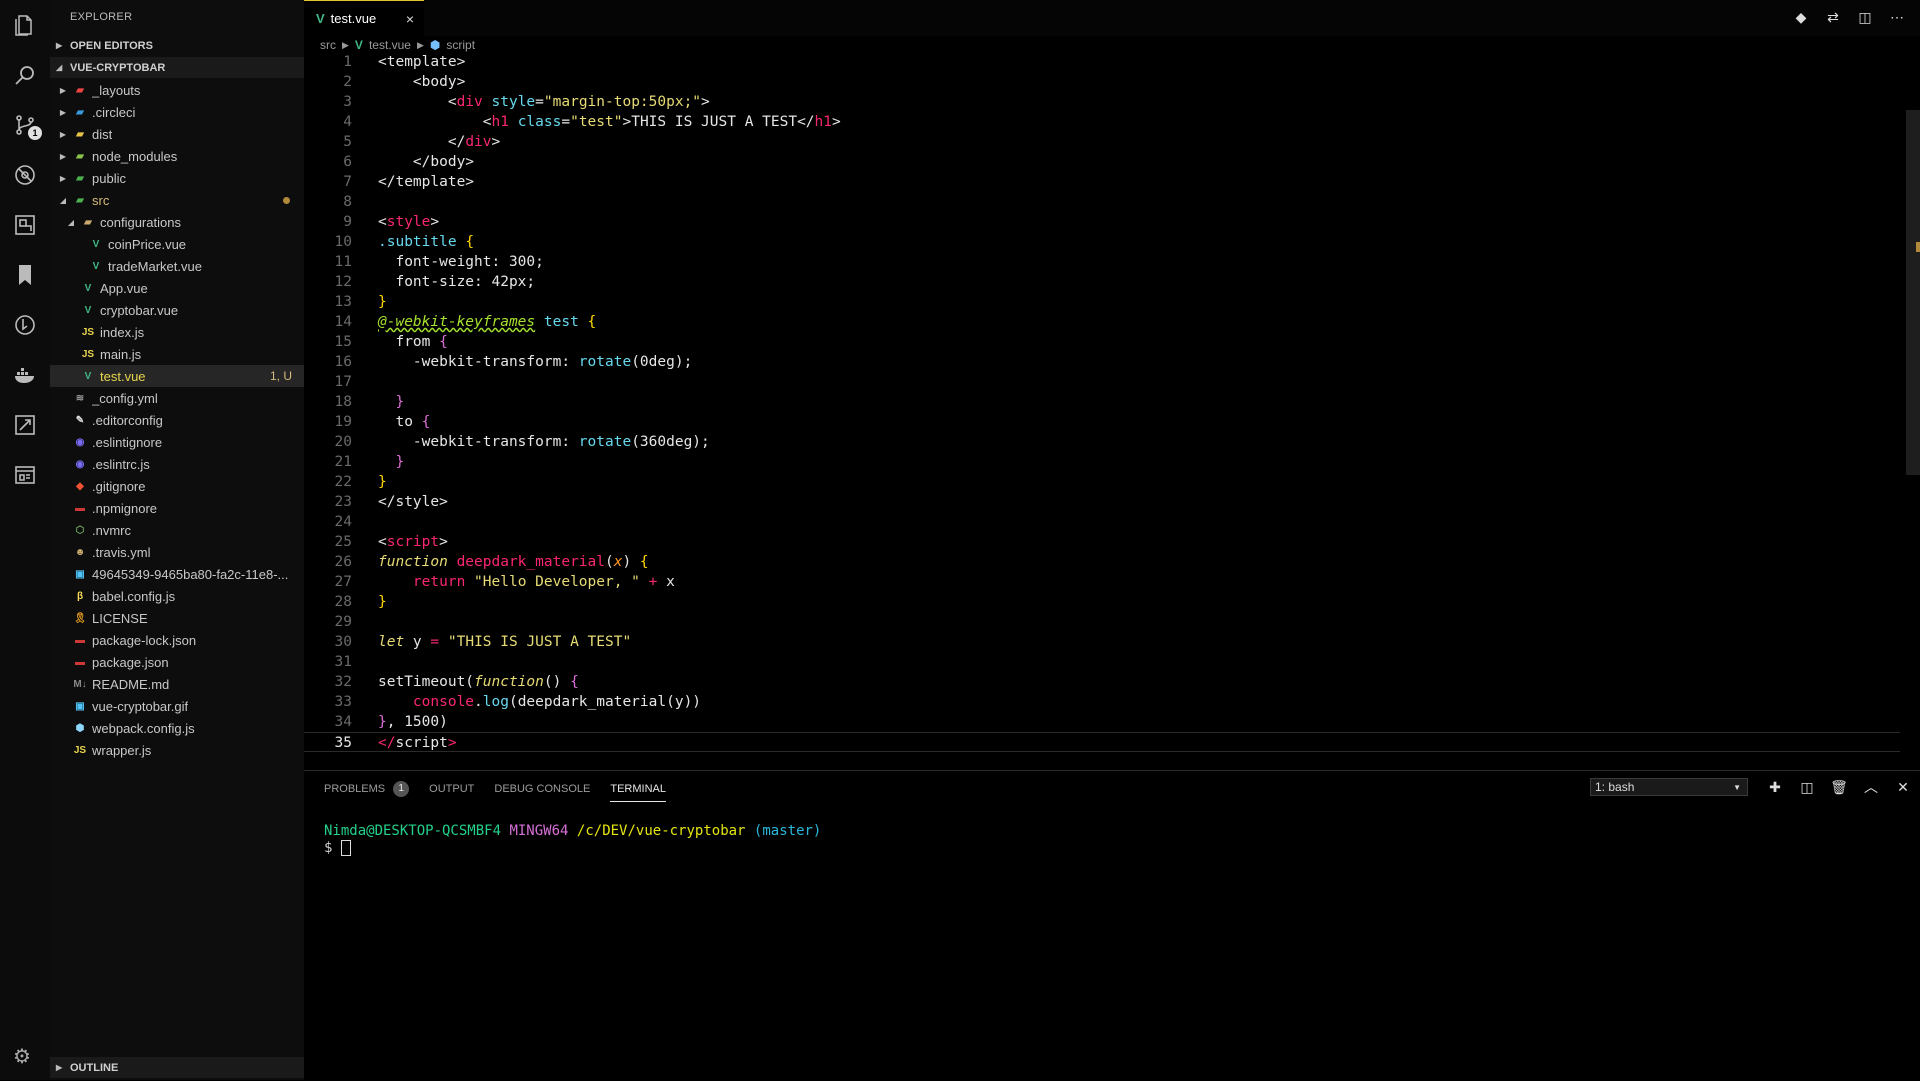  Describe the element at coordinates (1903, 787) in the screenshot. I see `close-panel-icon: ✕` at that location.